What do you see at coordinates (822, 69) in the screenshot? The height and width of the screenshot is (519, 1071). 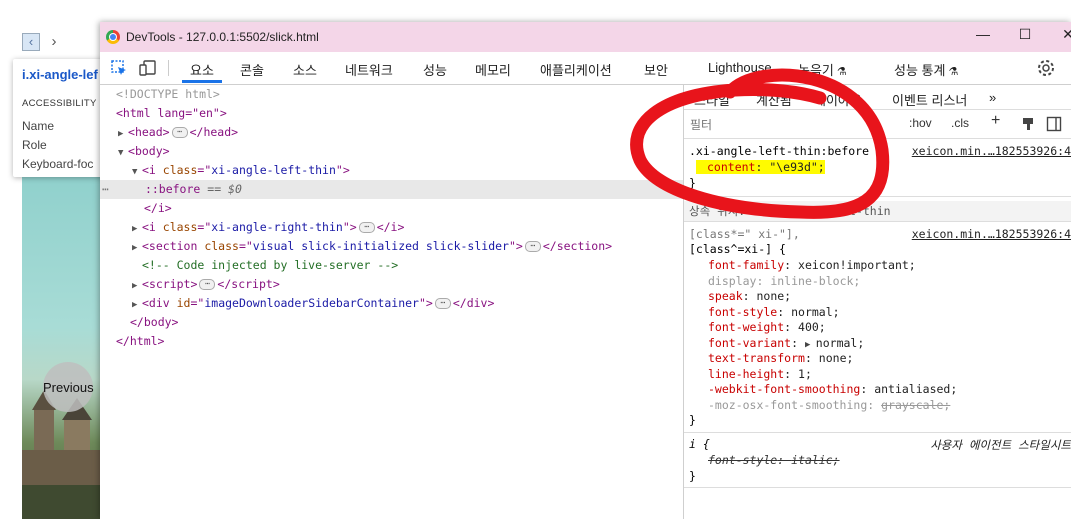 I see `tab-recorder: 녹음기 ⚗` at bounding box center [822, 69].